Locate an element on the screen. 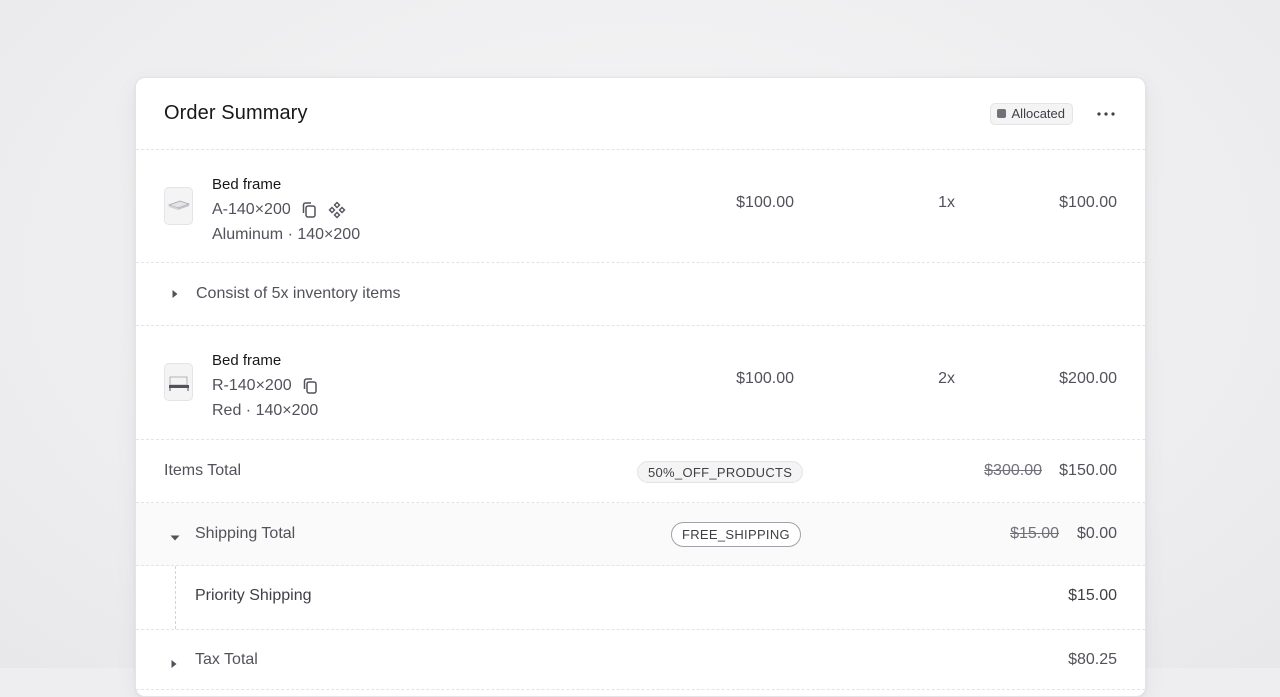 The image size is (1280, 697). tax-total-label: Tax Total is located at coordinates (226, 659).